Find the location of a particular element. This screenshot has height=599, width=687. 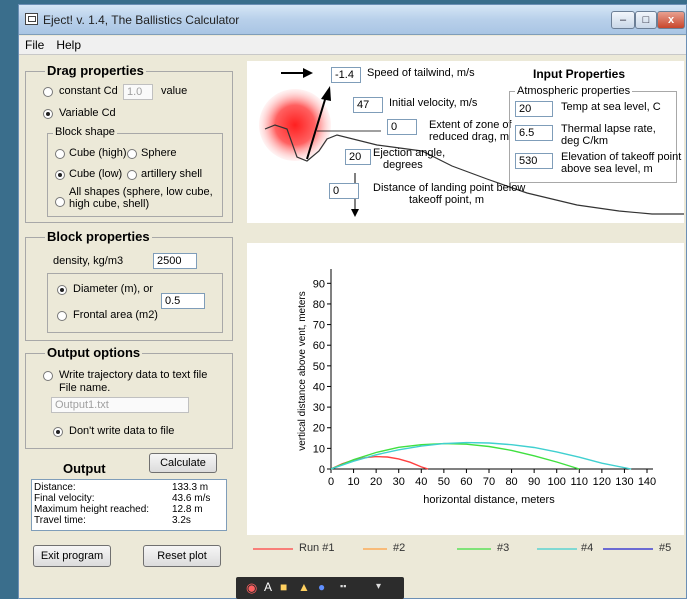

constant-cd-label: constant Cd is located at coordinates (88, 91).